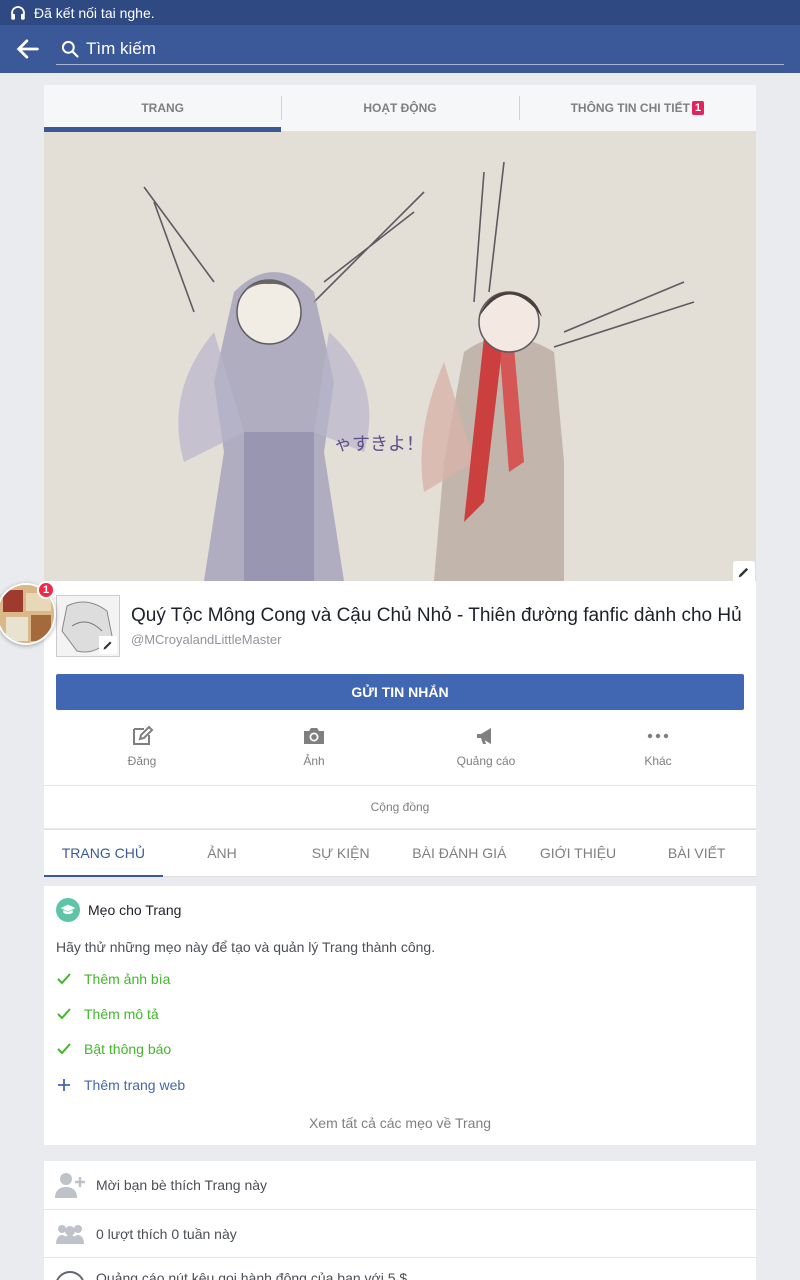 The image size is (800, 1280). Describe the element at coordinates (121, 48) in the screenshot. I see `search-placeholder: Tìm kiếm` at that location.